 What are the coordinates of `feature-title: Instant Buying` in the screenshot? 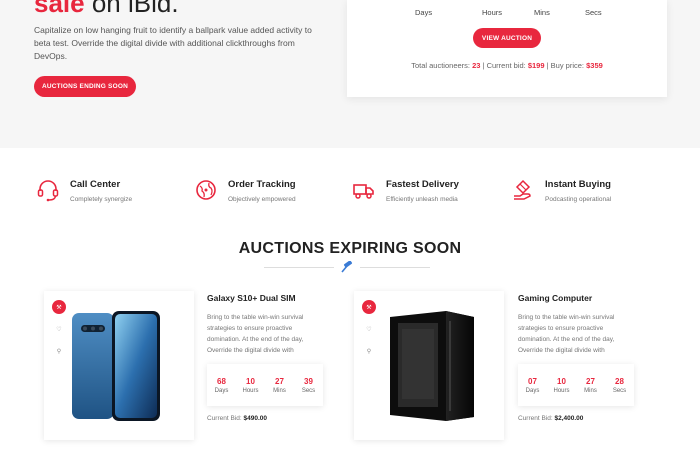 It's located at (578, 184).